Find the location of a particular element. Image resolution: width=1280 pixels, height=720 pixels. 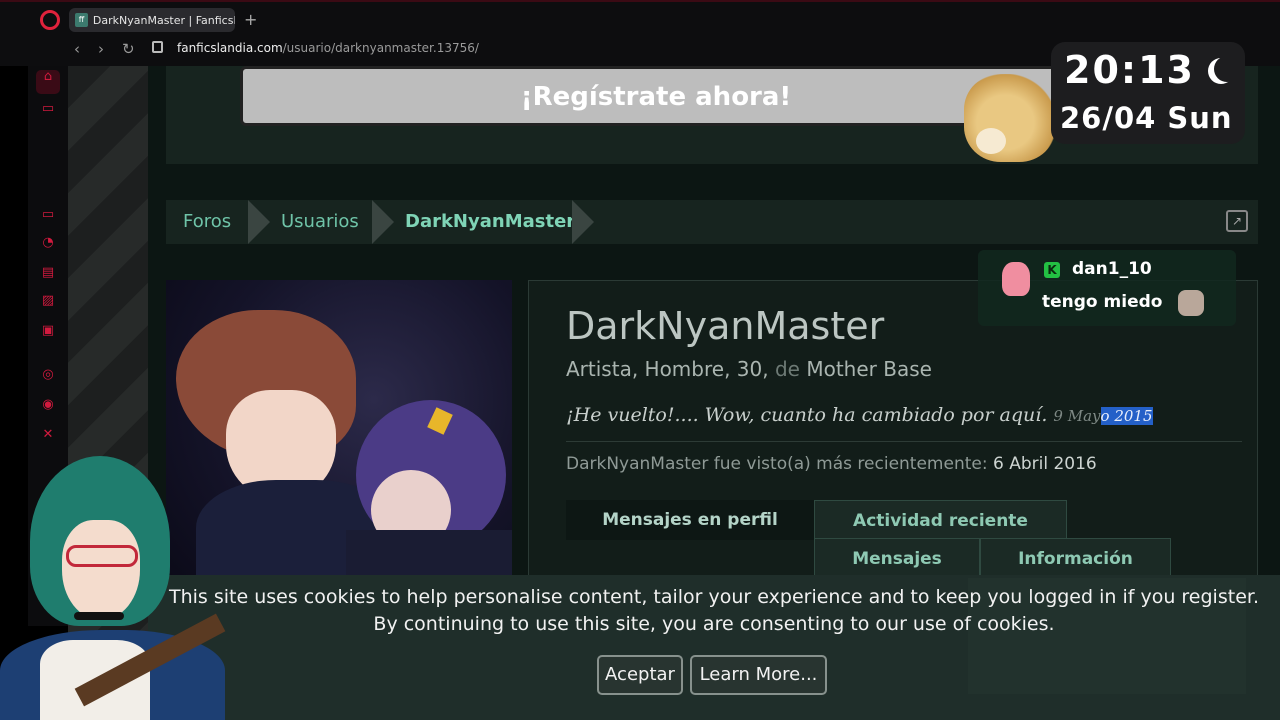

cleaner-icon: ▨ is located at coordinates (48, 301).